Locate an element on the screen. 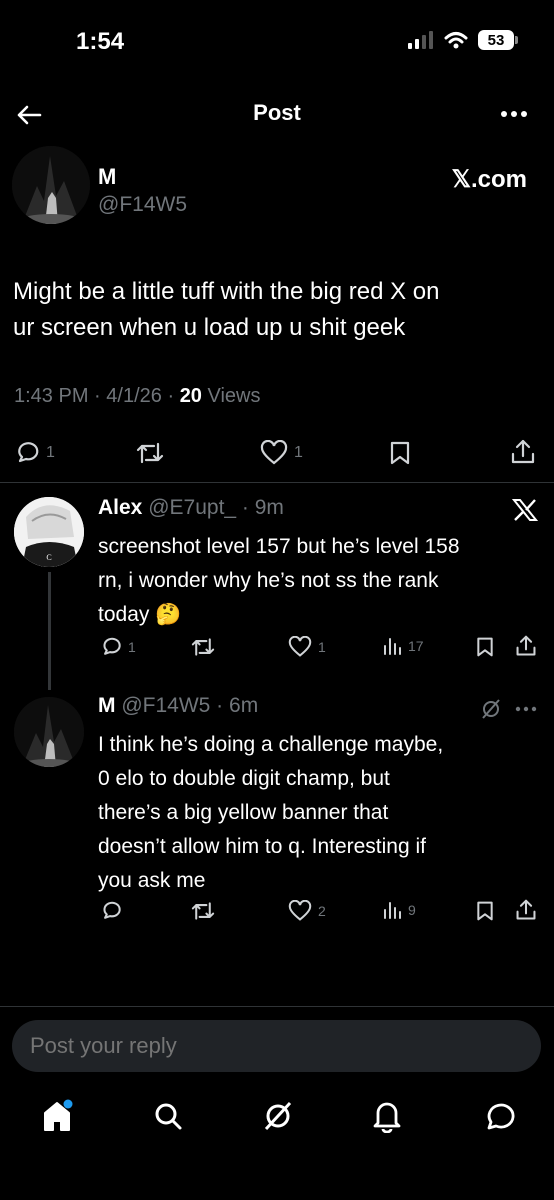  avatar: C is located at coordinates (49, 532).